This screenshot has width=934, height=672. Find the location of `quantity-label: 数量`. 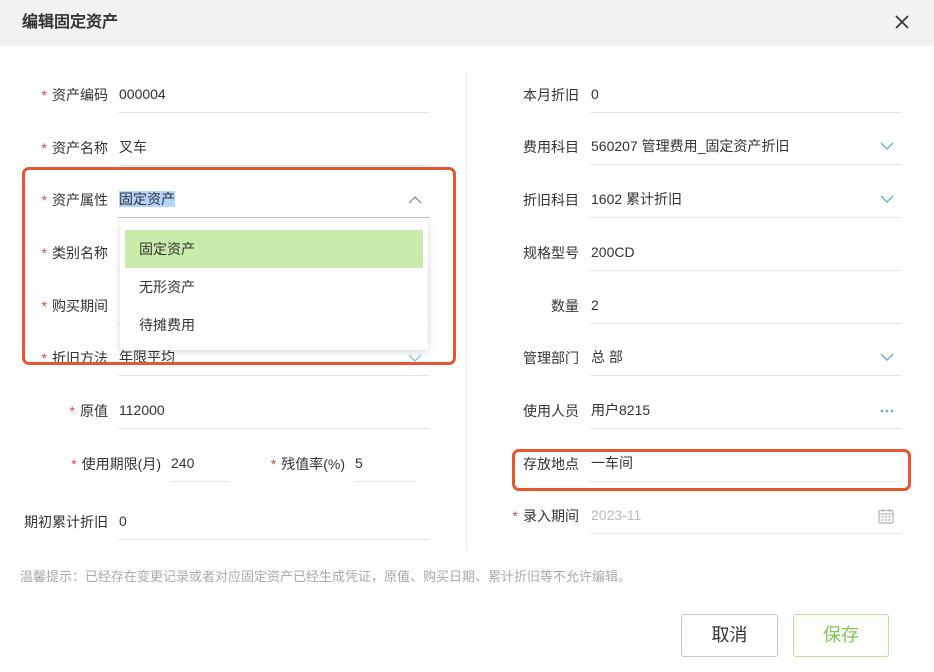

quantity-label: 数量 is located at coordinates (565, 306).